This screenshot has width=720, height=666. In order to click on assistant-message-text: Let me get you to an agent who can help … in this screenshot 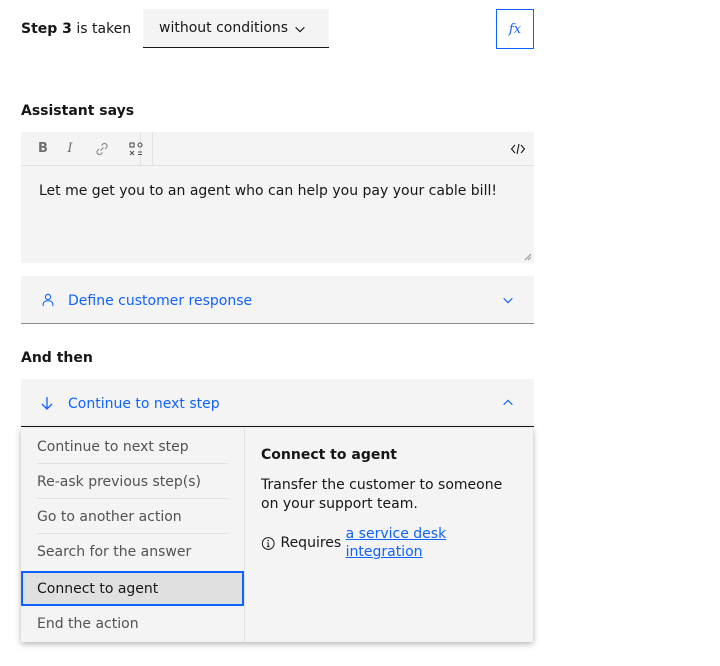, I will do `click(268, 191)`.